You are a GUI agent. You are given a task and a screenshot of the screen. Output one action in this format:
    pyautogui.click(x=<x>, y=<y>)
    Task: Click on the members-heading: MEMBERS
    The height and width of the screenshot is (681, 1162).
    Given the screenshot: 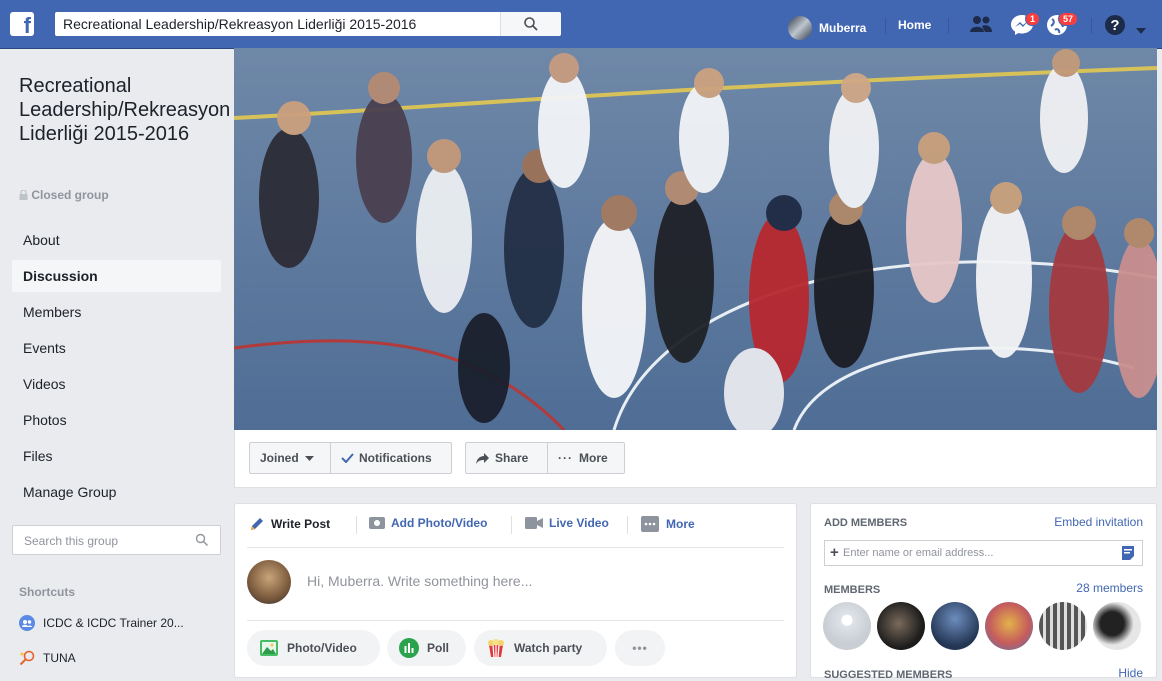 What is the action you would take?
    pyautogui.click(x=852, y=590)
    